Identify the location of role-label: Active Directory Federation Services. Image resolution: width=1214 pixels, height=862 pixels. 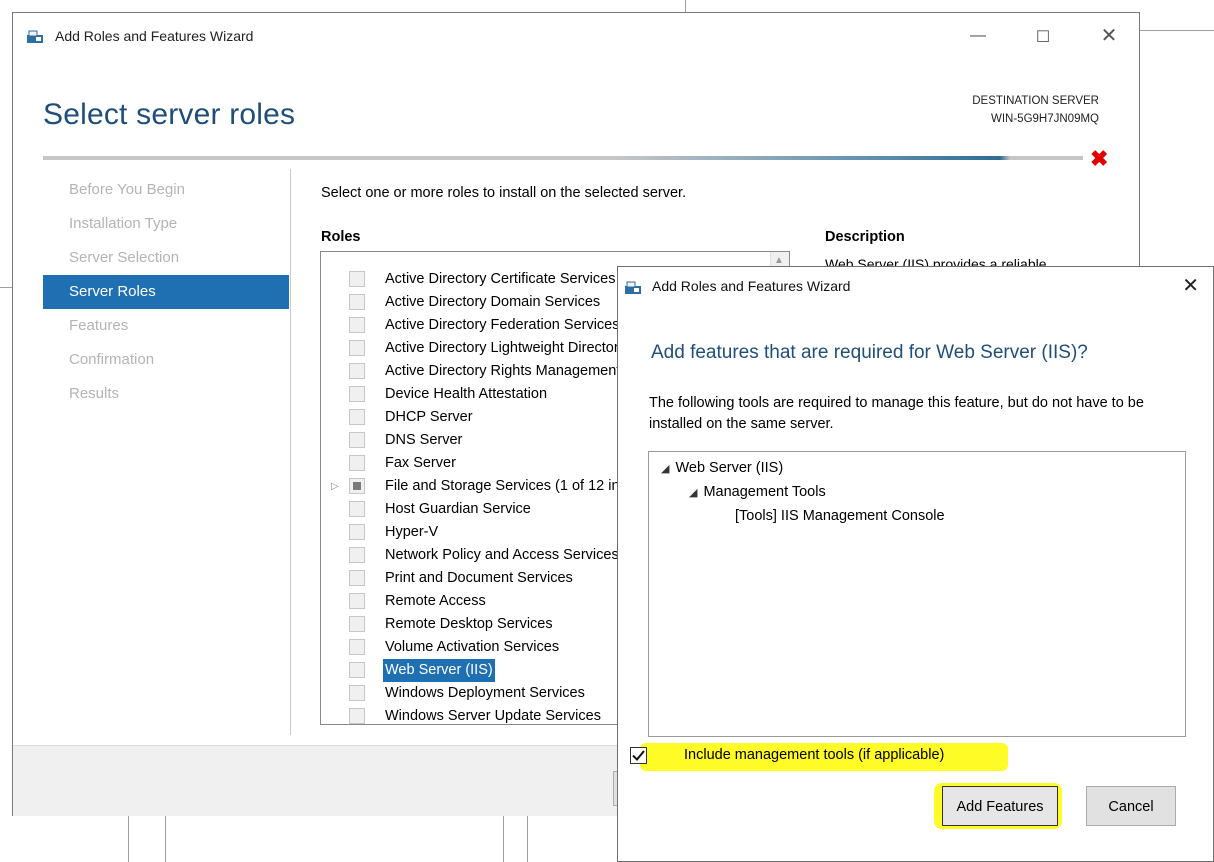
(502, 325).